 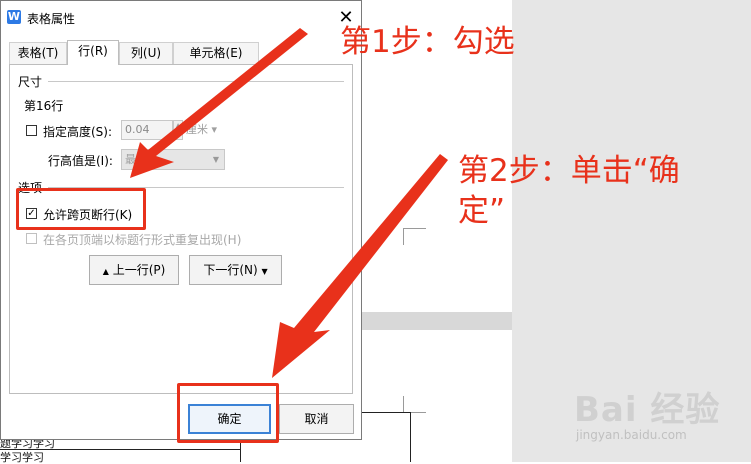 I want to click on height-unit-select: 厘米 ▾, so click(x=201, y=130).